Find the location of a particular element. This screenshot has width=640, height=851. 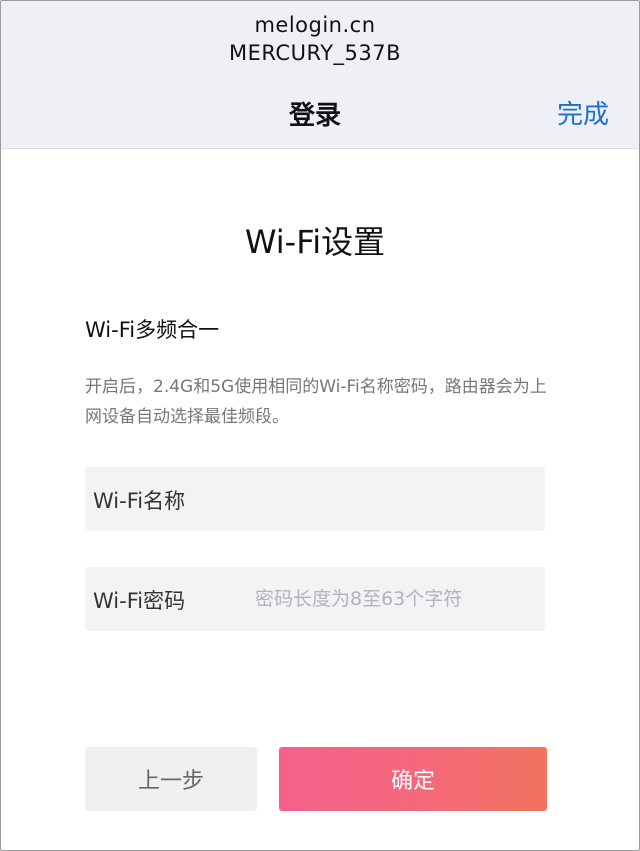

wifi-name-label: Wi-Fi名称 is located at coordinates (139, 501).